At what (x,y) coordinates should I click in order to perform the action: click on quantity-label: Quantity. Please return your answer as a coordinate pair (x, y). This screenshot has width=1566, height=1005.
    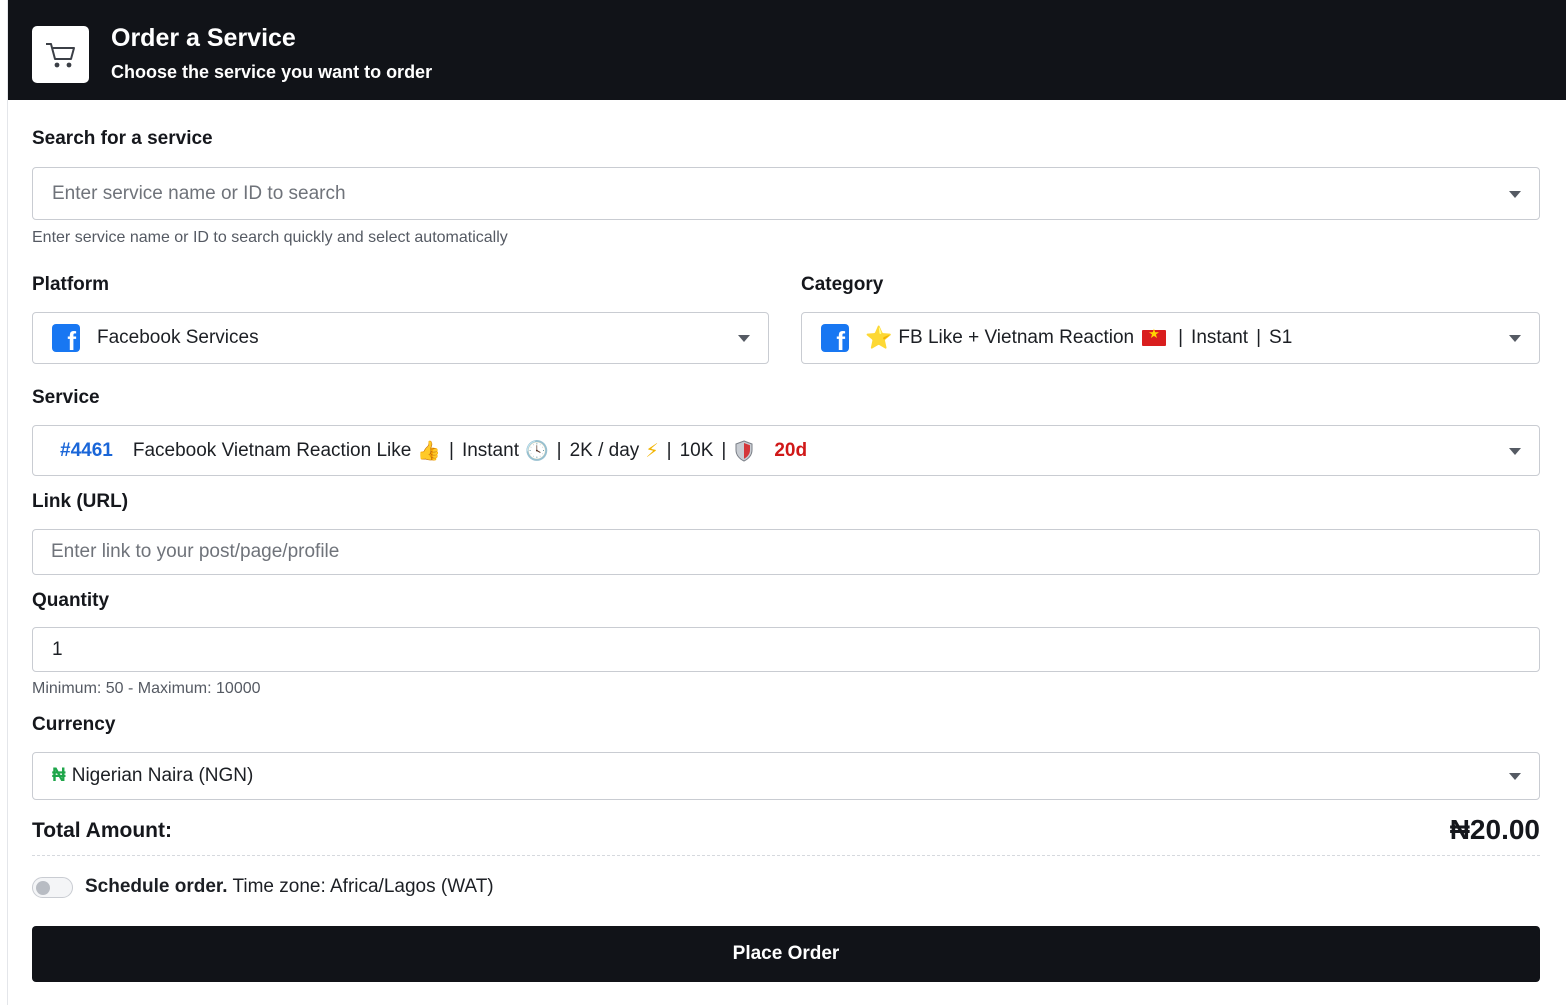
    Looking at the image, I should click on (71, 600).